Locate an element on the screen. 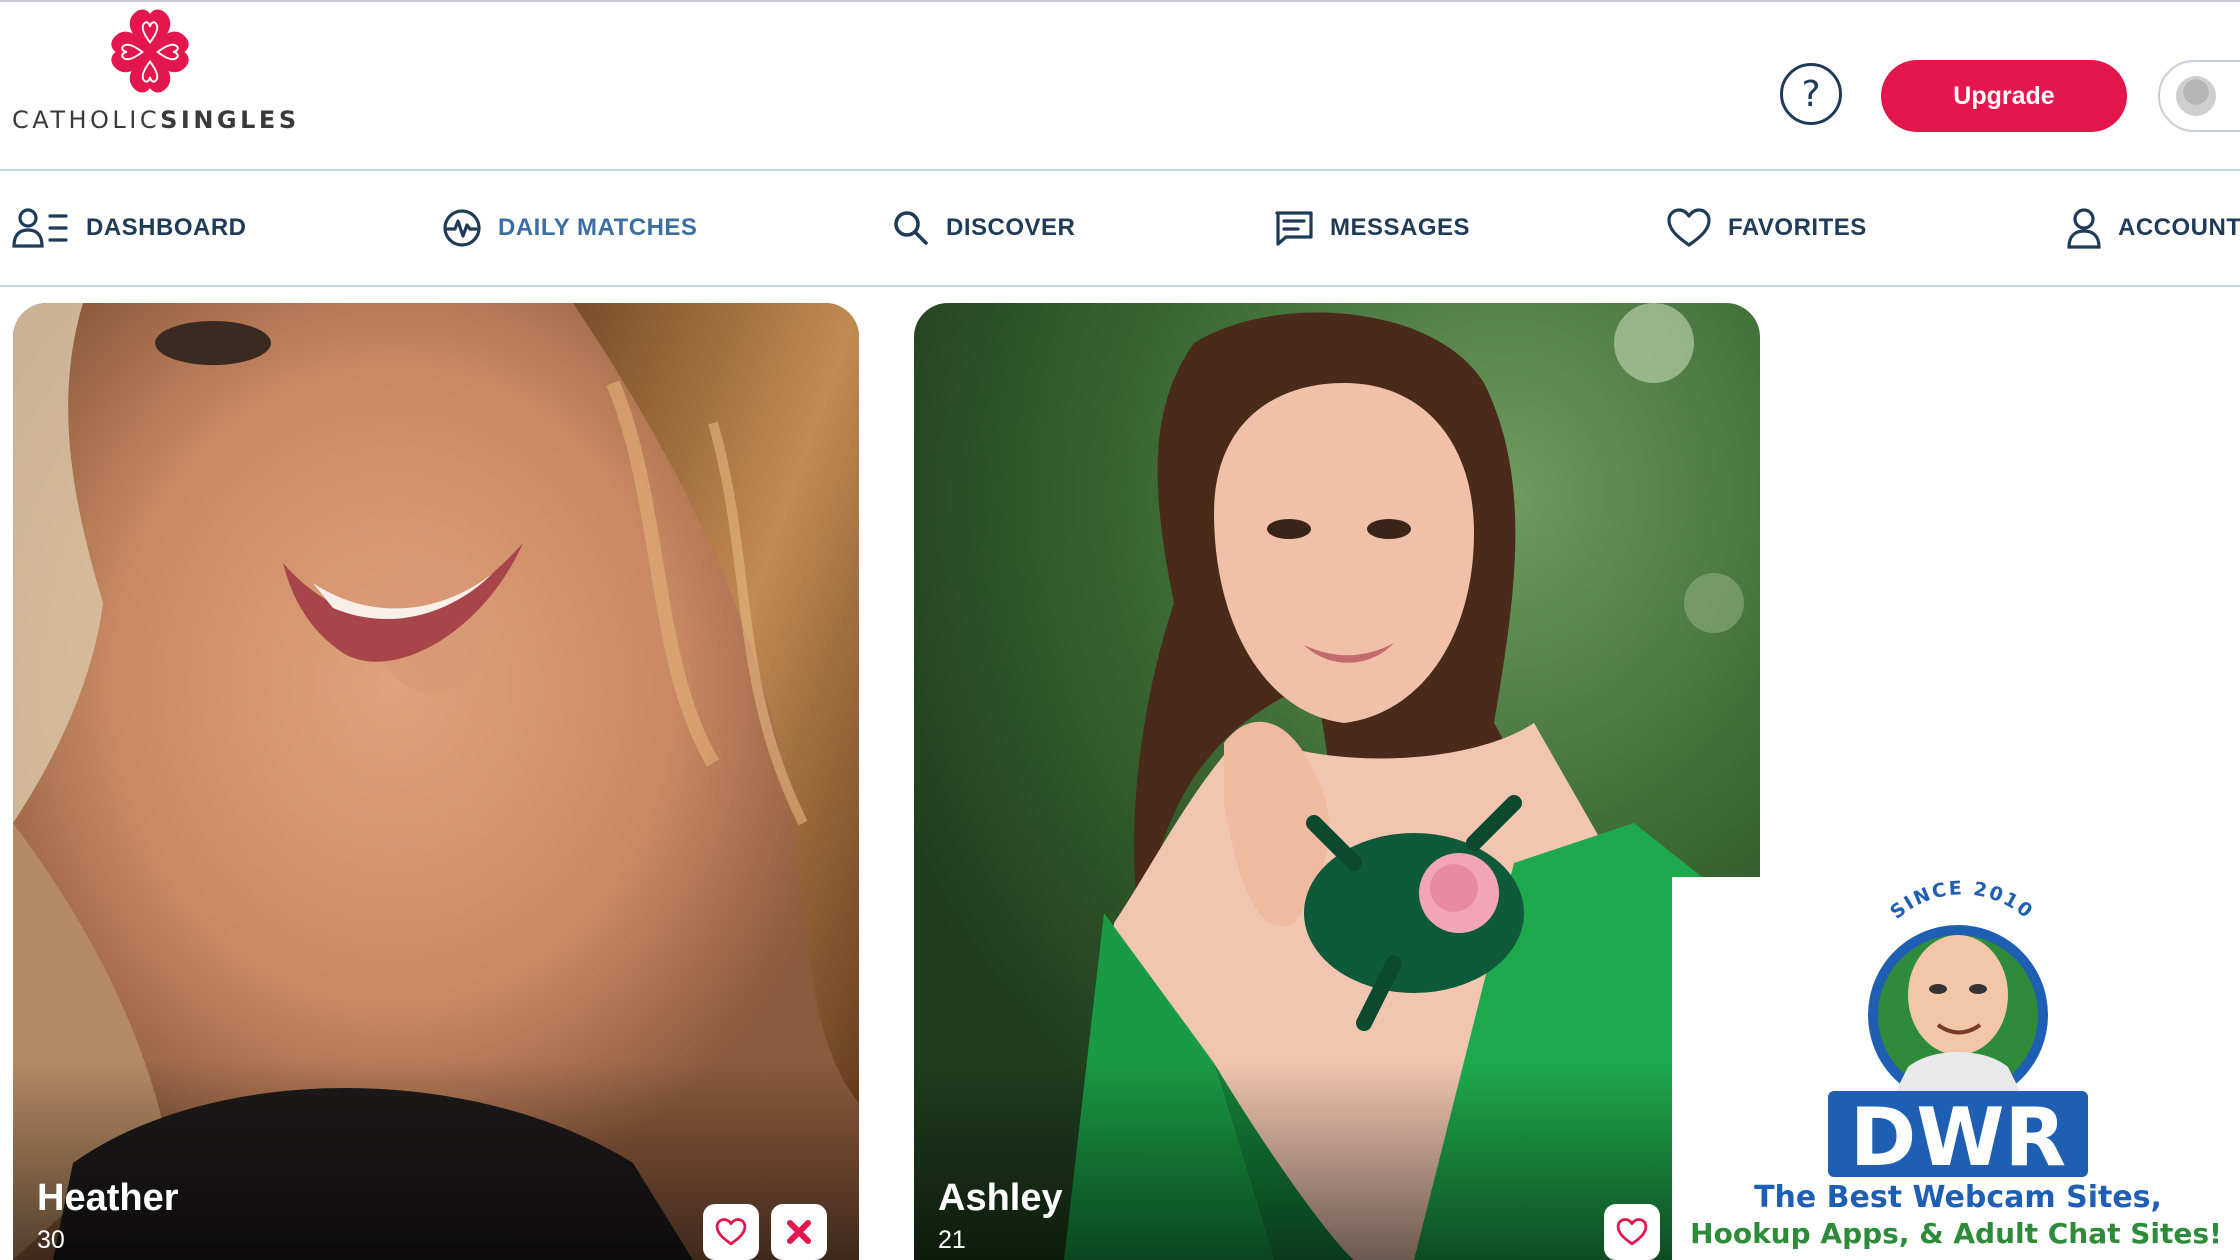 The width and height of the screenshot is (2240, 1260). nav-item-account: ACCOUNT is located at coordinates (2153, 228).